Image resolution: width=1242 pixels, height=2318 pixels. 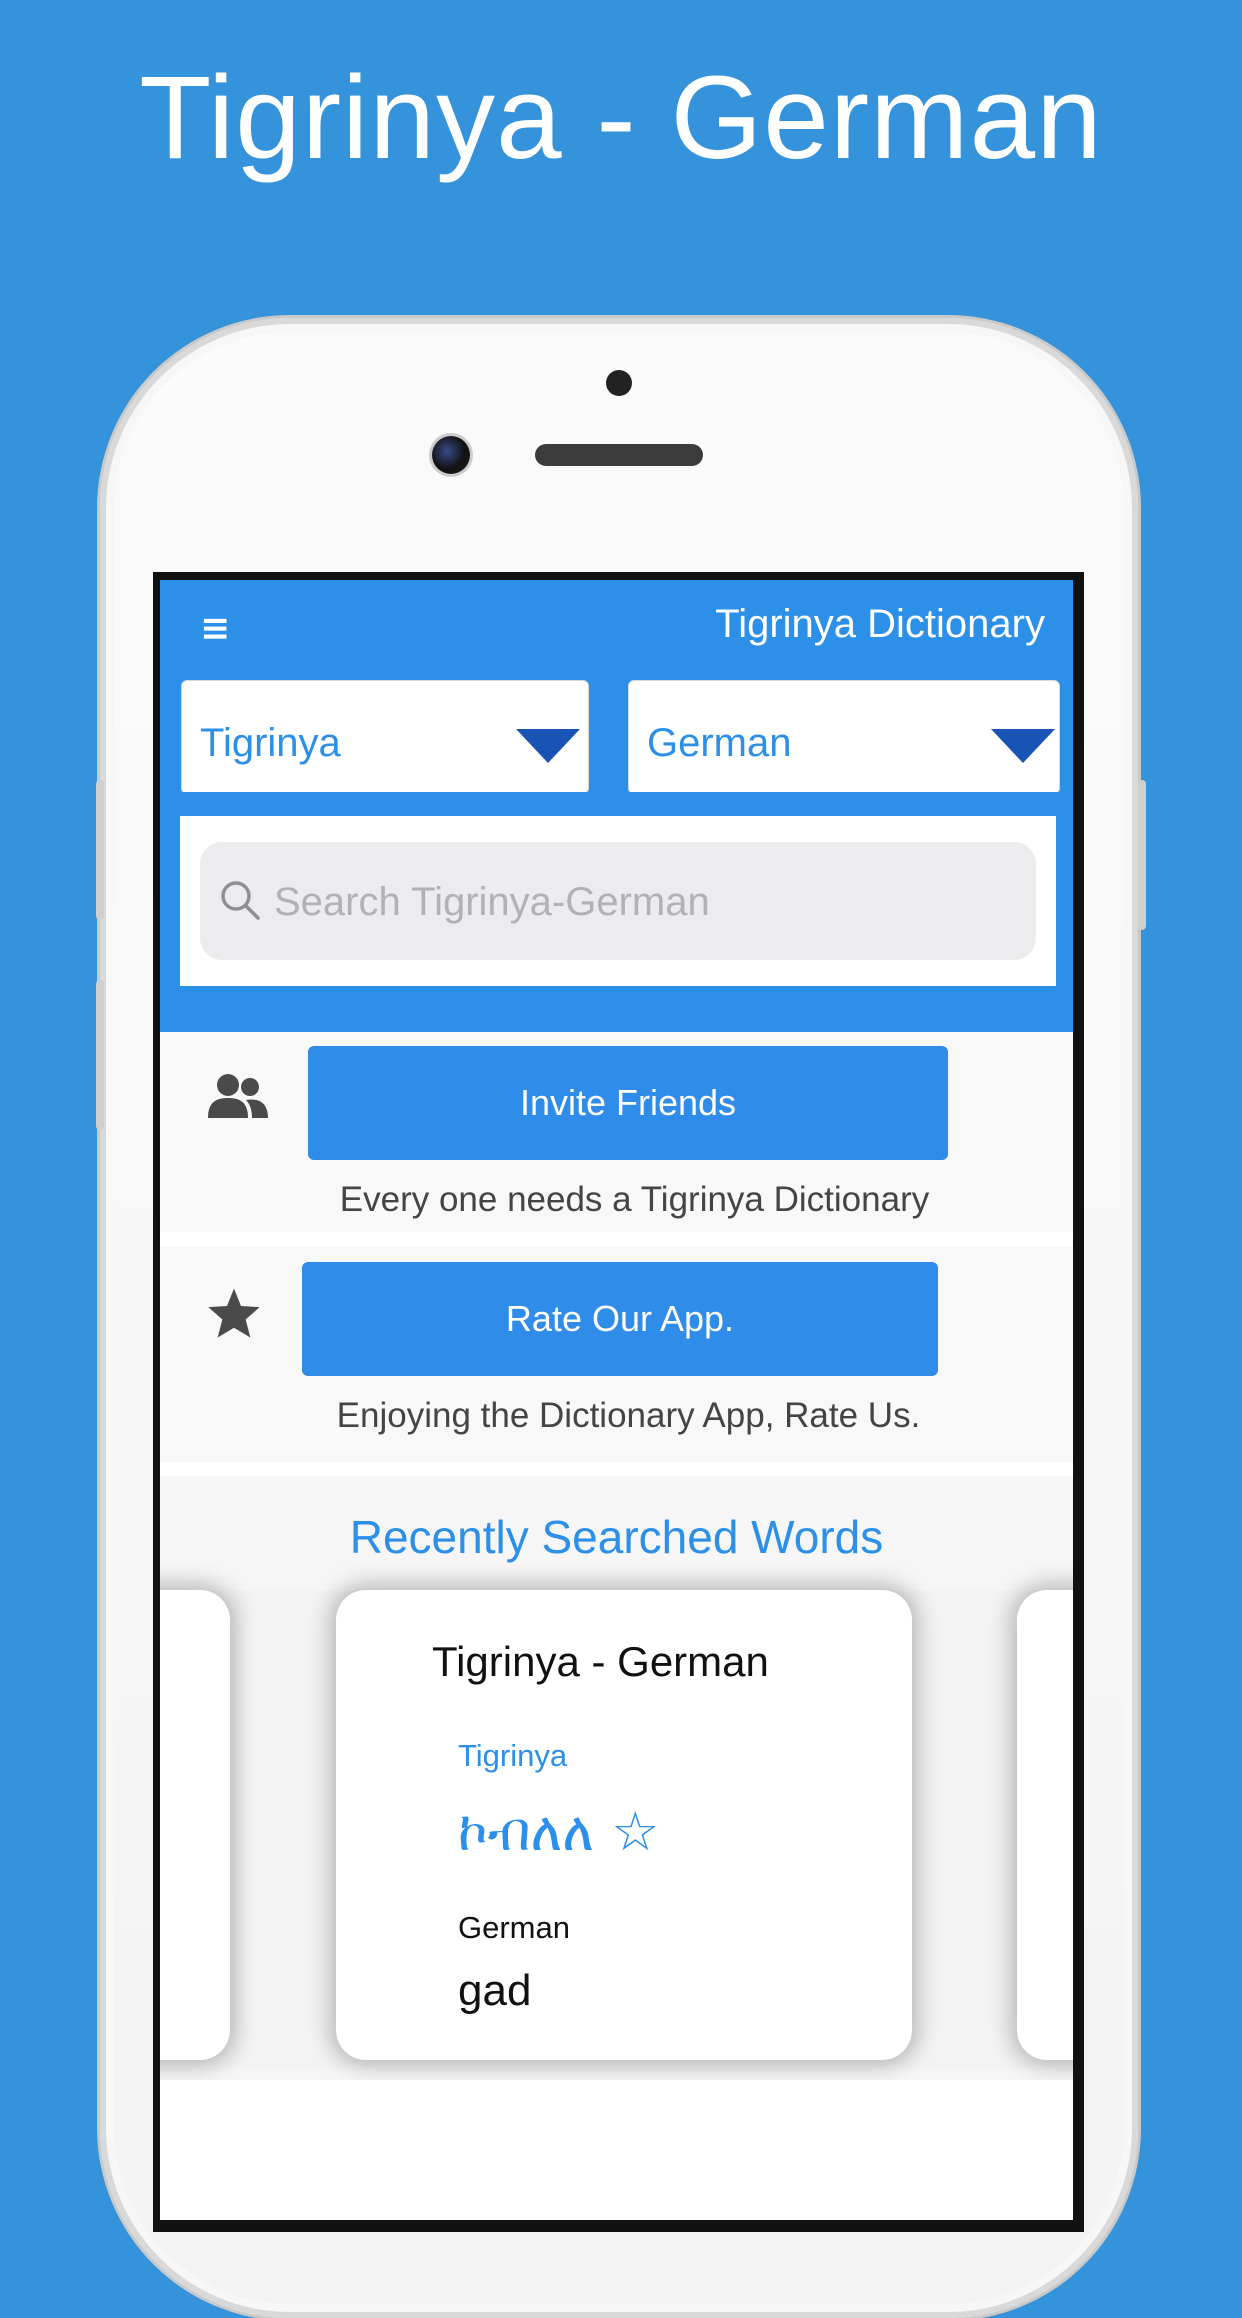 What do you see at coordinates (620, 1319) in the screenshot?
I see `rate-app-button: Rate Our App.` at bounding box center [620, 1319].